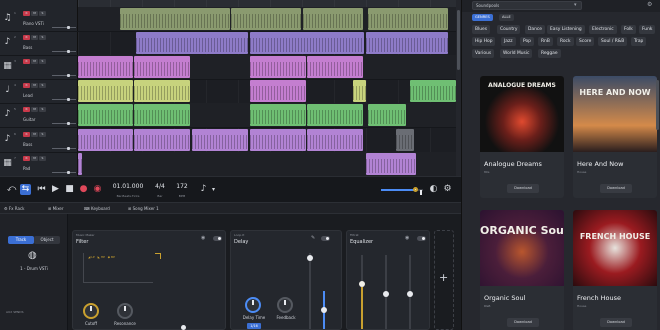  I want to click on soundpool-title: Here And Now, so click(600, 164).